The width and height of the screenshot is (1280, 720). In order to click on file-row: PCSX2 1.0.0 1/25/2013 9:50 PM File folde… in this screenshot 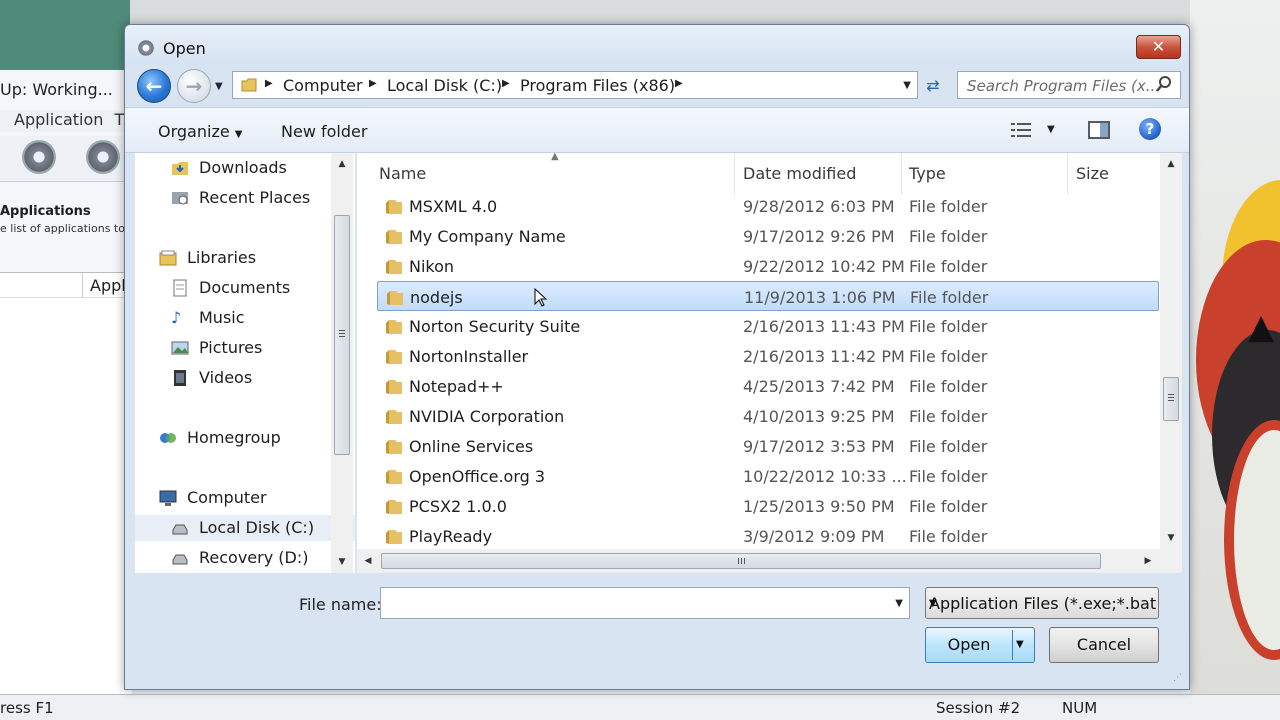, I will do `click(768, 506)`.